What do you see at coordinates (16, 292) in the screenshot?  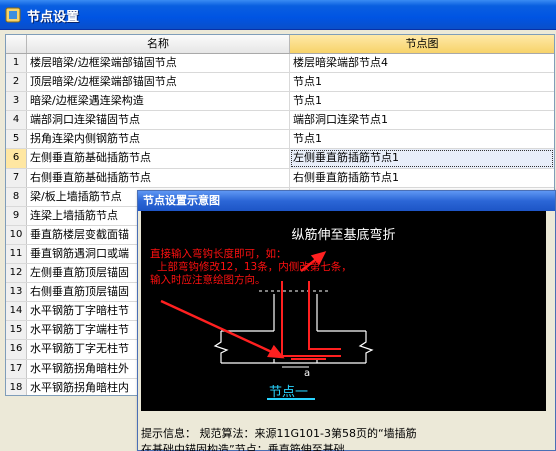 I see `row-number: 13` at bounding box center [16, 292].